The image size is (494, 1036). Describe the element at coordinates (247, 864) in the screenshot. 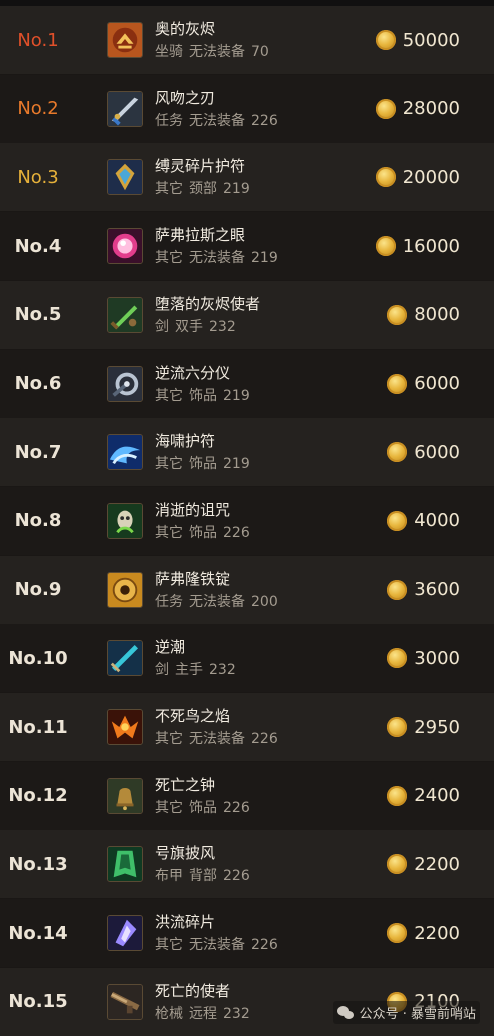

I see `list-item: No.13 号旗披风布甲 背部 226 2200` at that location.